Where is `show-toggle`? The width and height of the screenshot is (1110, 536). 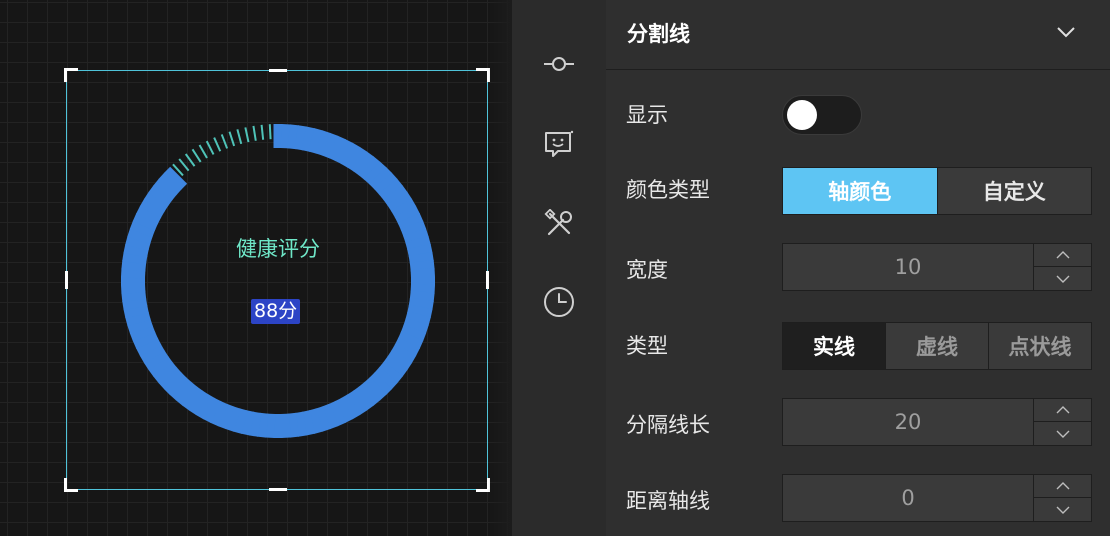
show-toggle is located at coordinates (822, 115).